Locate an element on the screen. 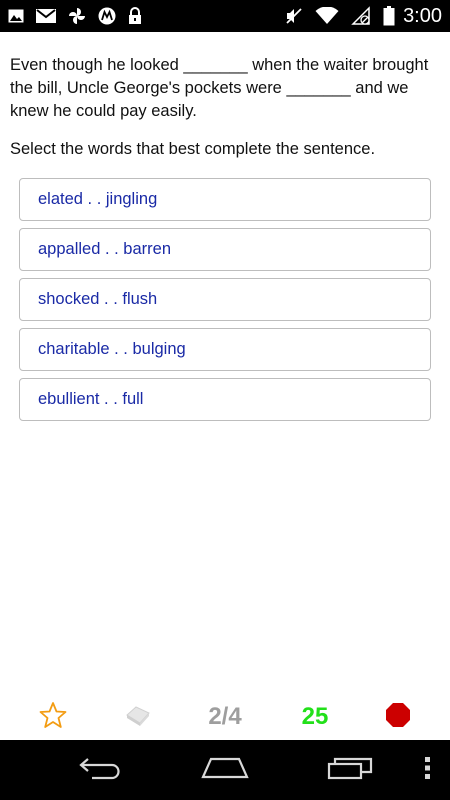 The image size is (450, 800). home-button is located at coordinates (225, 770).